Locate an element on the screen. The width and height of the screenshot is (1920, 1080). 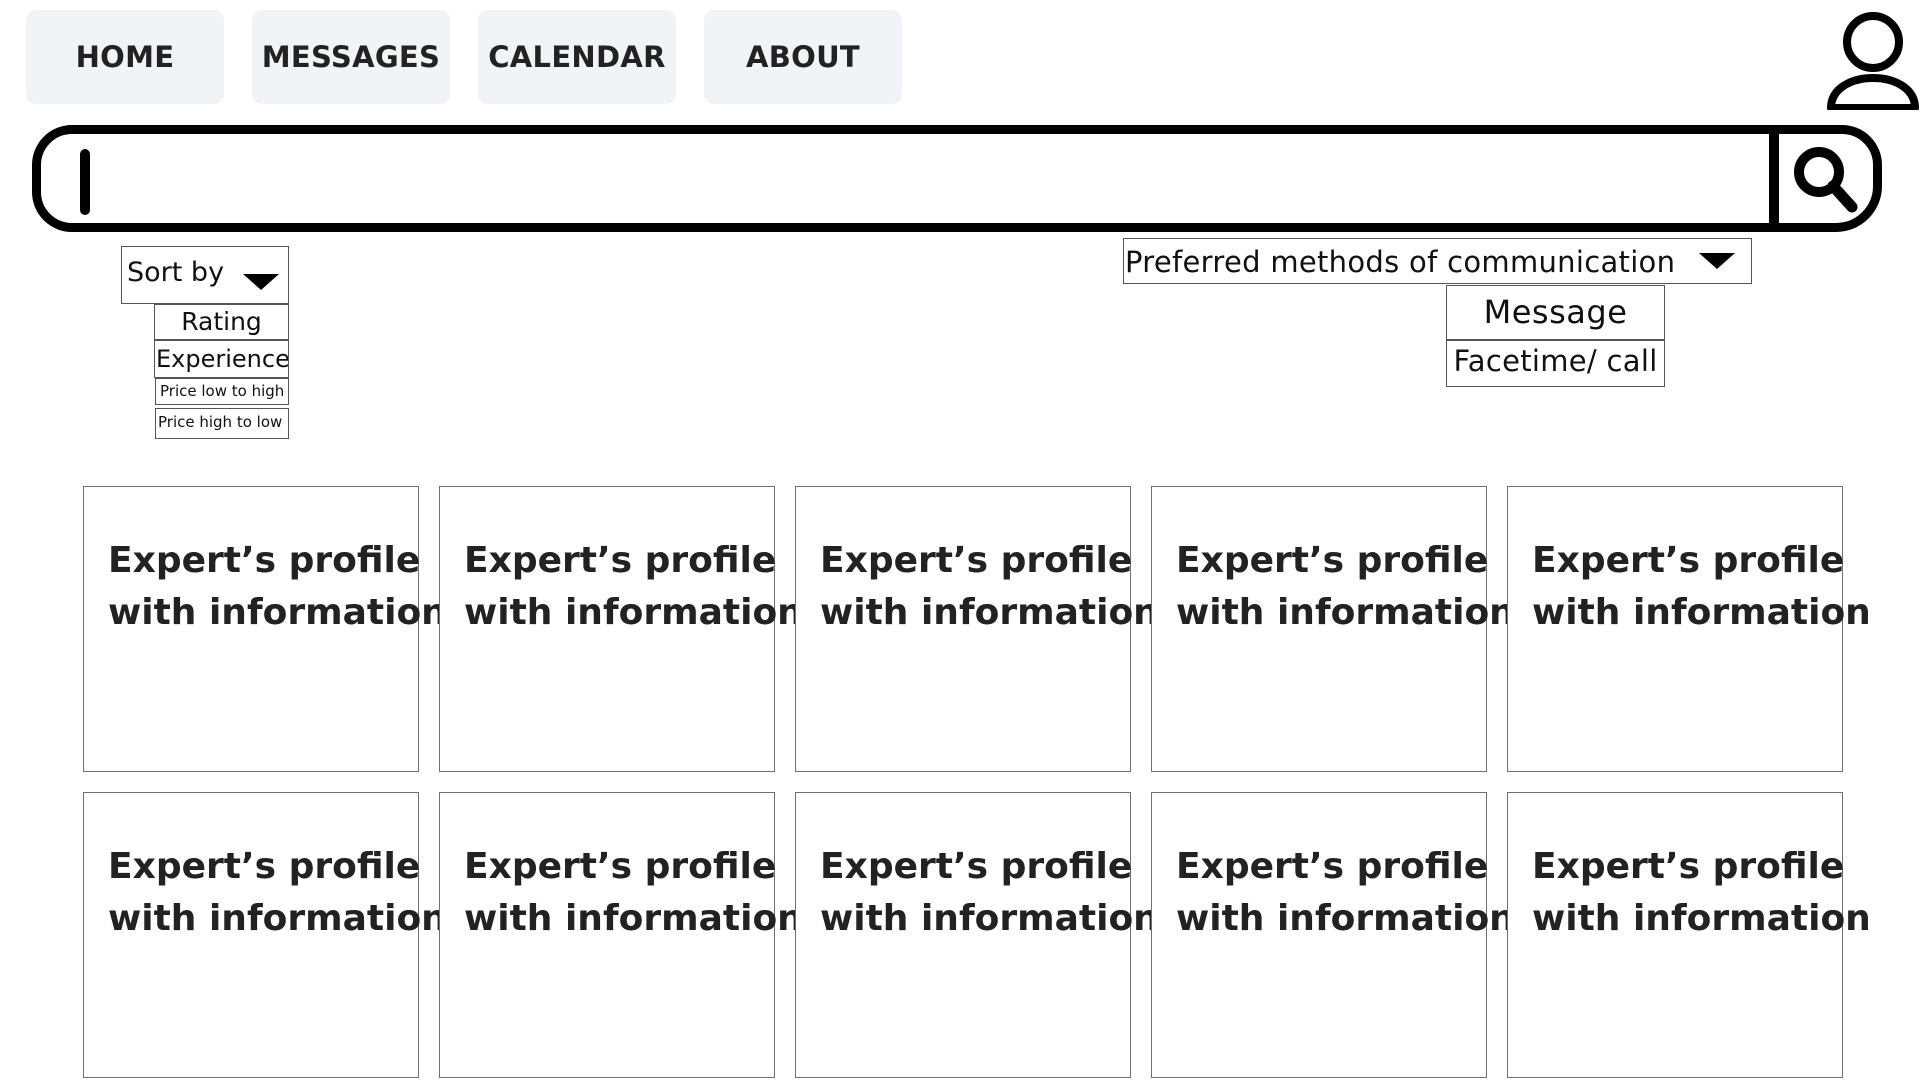
sort-option-rating: Rating is located at coordinates (221, 322).